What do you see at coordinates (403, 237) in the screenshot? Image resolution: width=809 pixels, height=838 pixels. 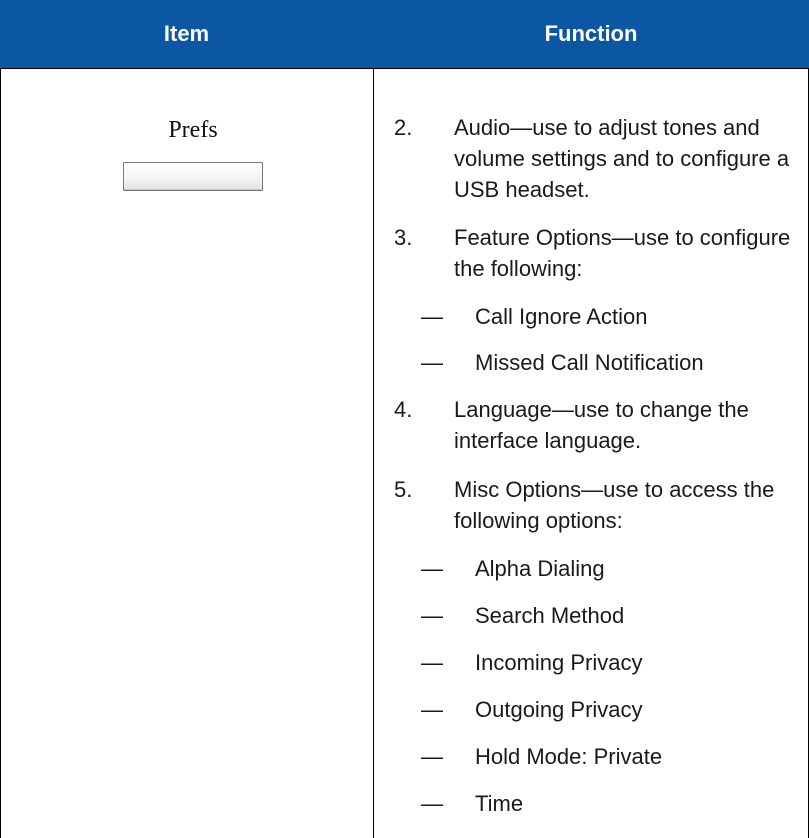 I see `list-item-number: 3.` at bounding box center [403, 237].